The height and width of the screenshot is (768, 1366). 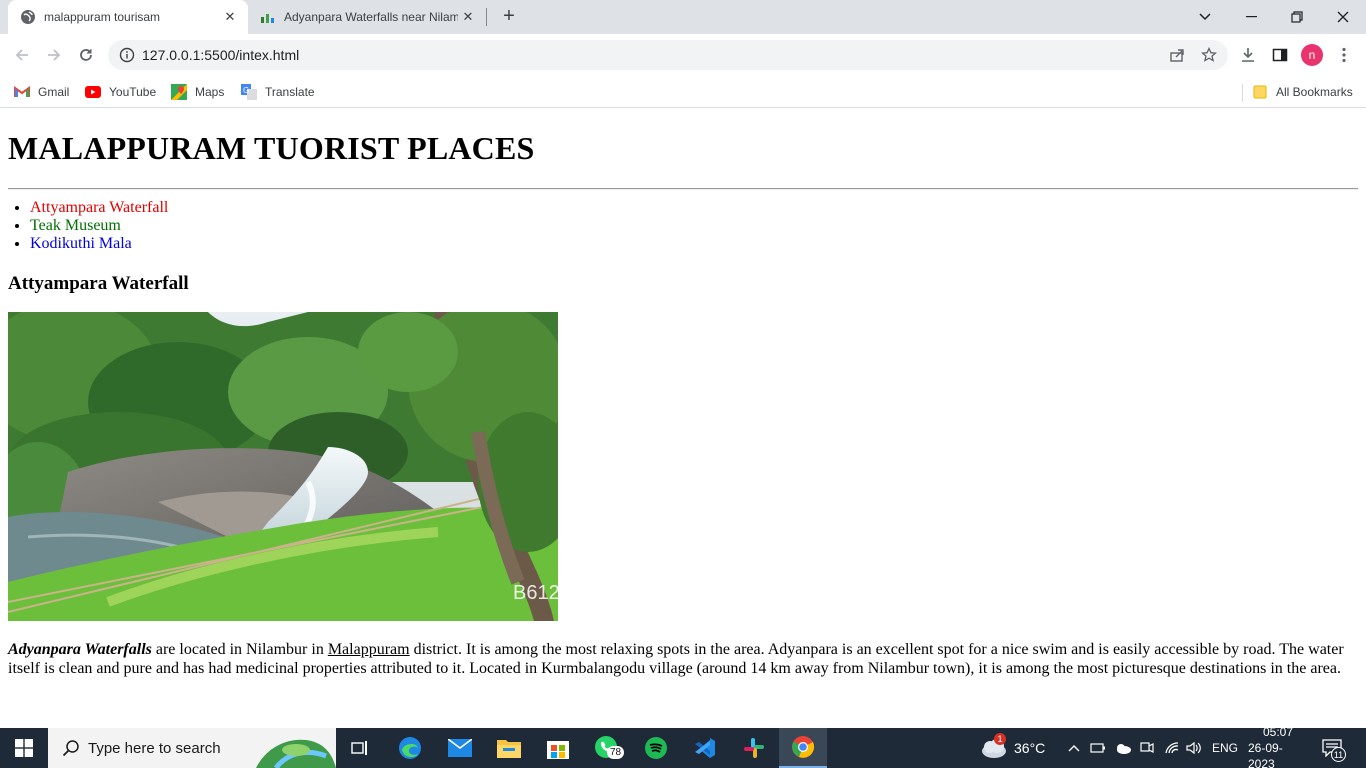 What do you see at coordinates (133, 92) in the screenshot?
I see `bookmark-label: YouTube` at bounding box center [133, 92].